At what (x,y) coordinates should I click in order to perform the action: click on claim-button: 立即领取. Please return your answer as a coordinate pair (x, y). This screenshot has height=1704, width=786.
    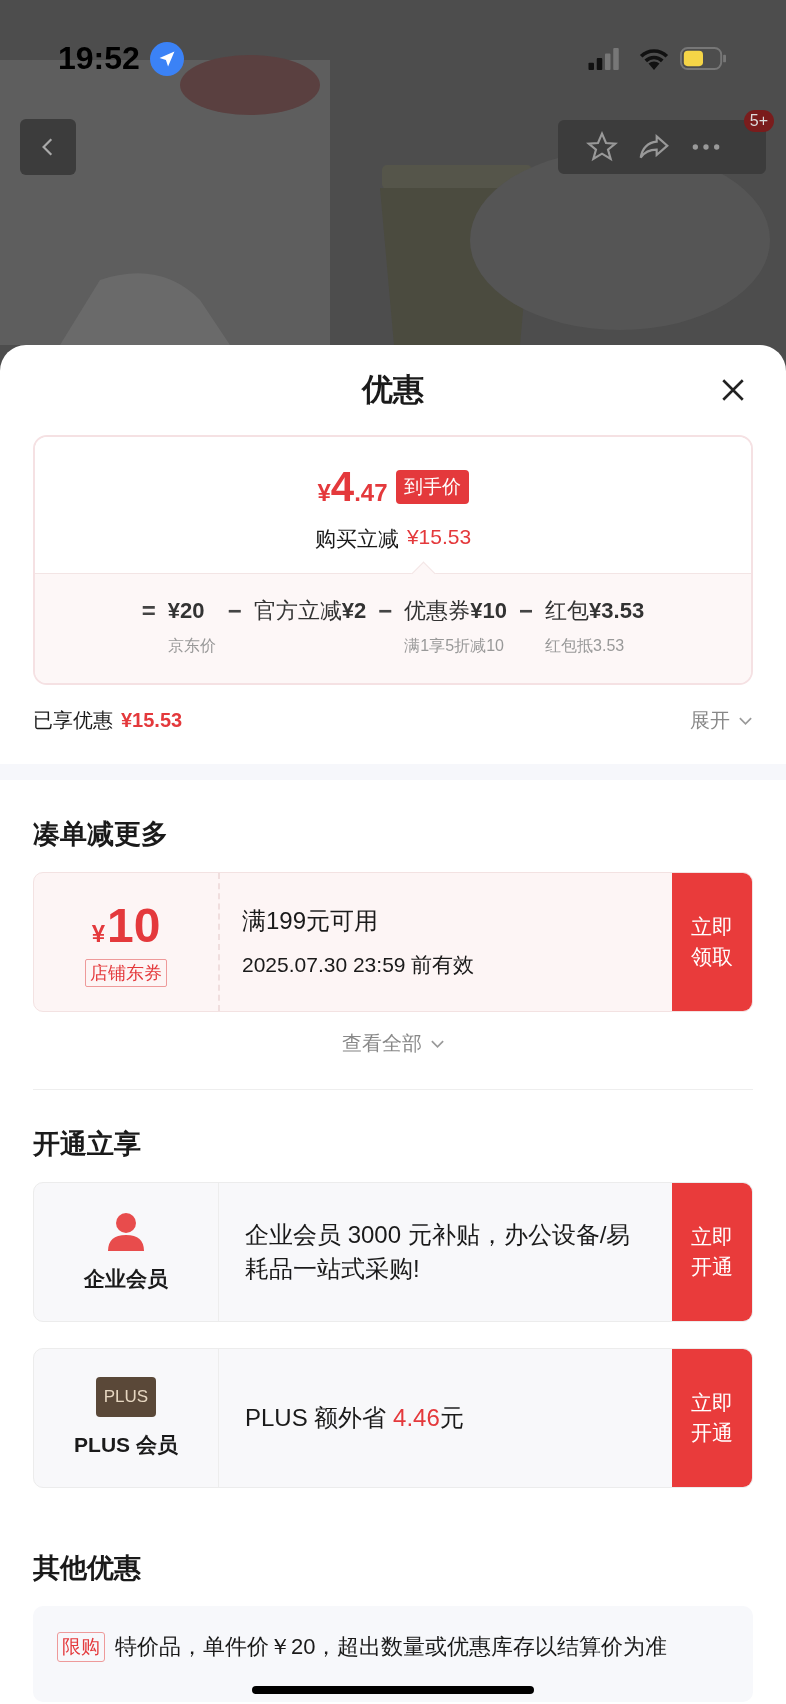
    Looking at the image, I should click on (712, 942).